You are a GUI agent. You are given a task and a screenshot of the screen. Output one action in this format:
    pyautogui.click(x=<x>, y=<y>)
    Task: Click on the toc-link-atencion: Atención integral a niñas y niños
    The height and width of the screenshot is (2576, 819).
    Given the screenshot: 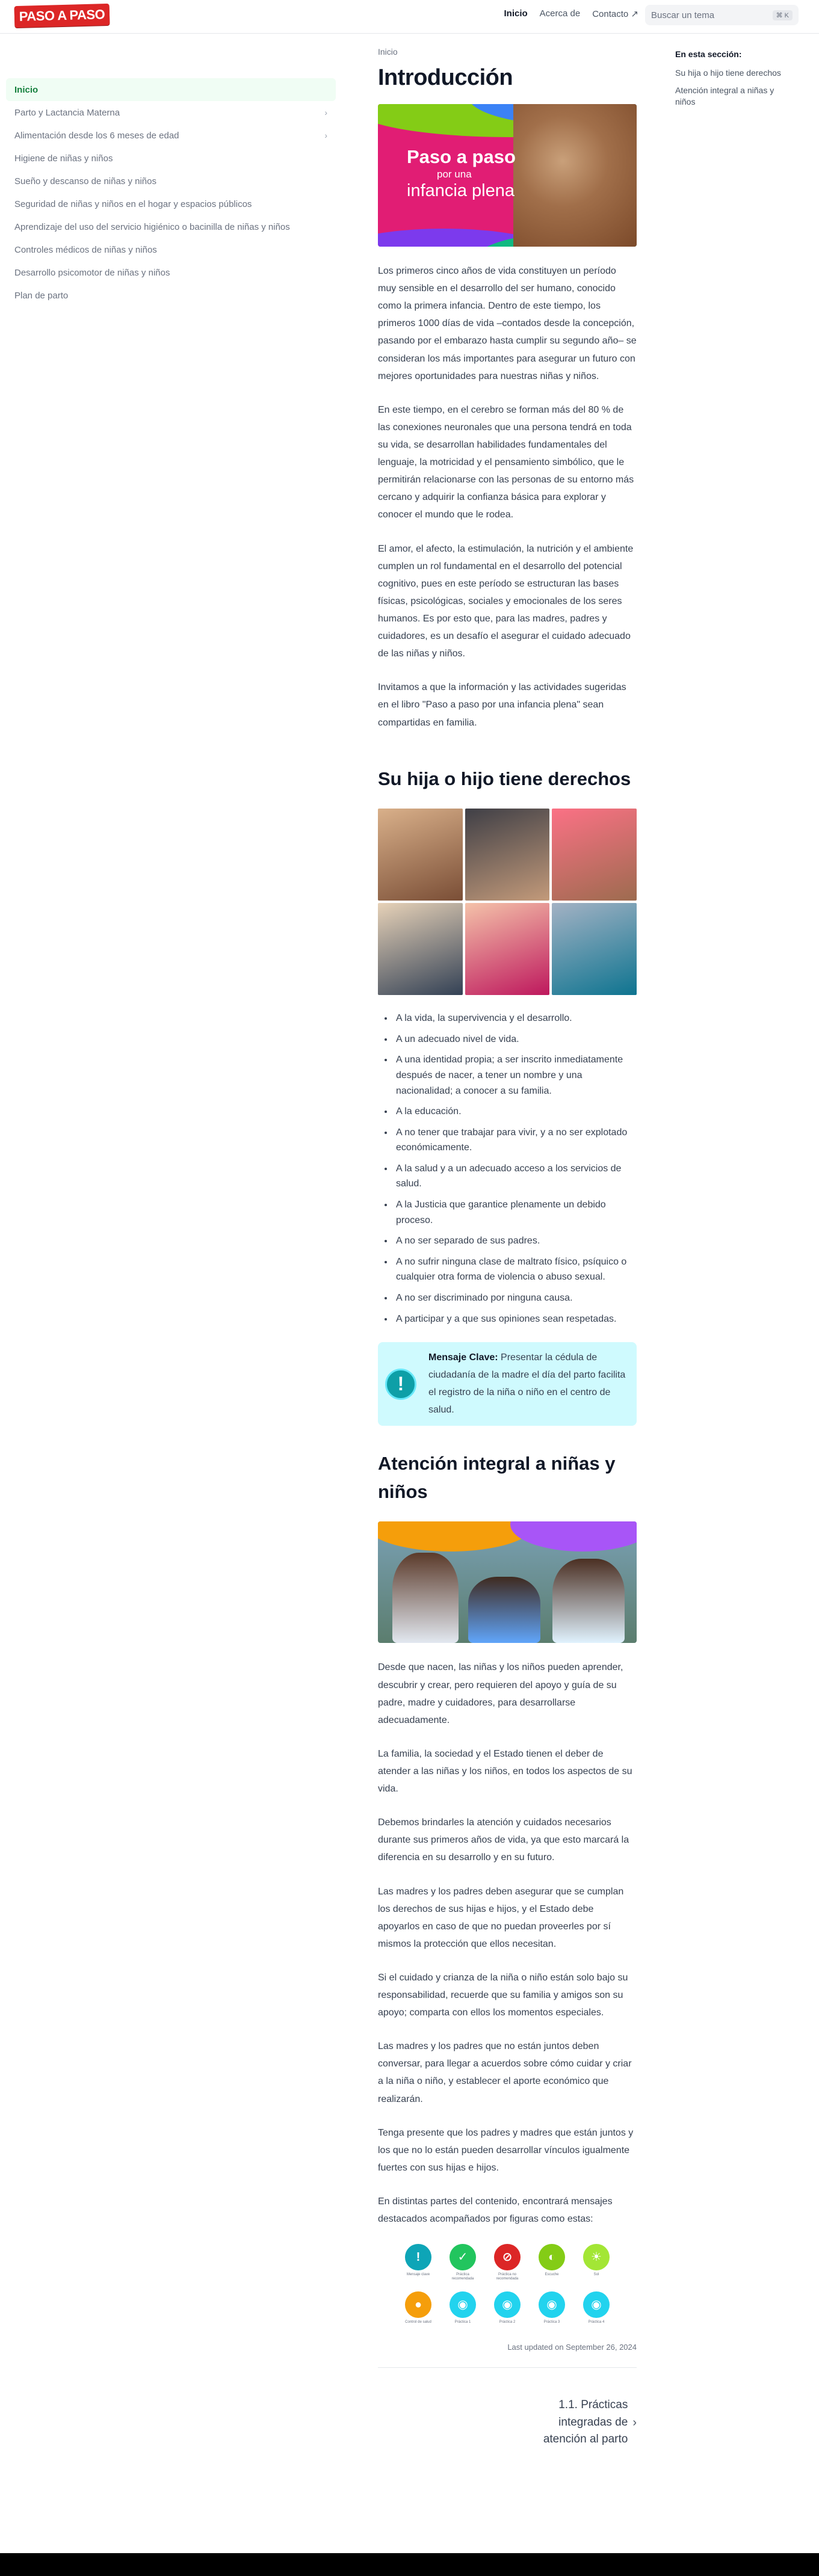 What is the action you would take?
    pyautogui.click(x=736, y=96)
    